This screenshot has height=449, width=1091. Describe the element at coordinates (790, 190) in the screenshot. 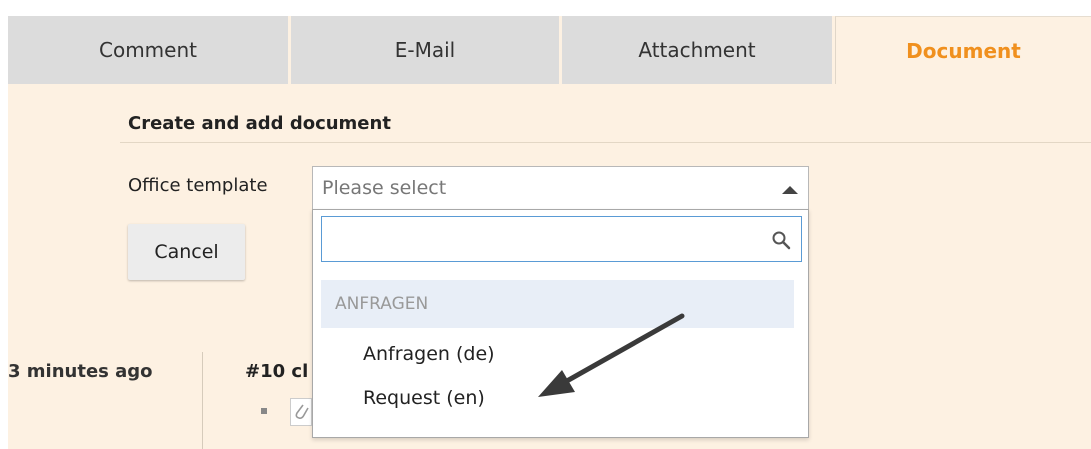

I see `caret-up-icon` at that location.